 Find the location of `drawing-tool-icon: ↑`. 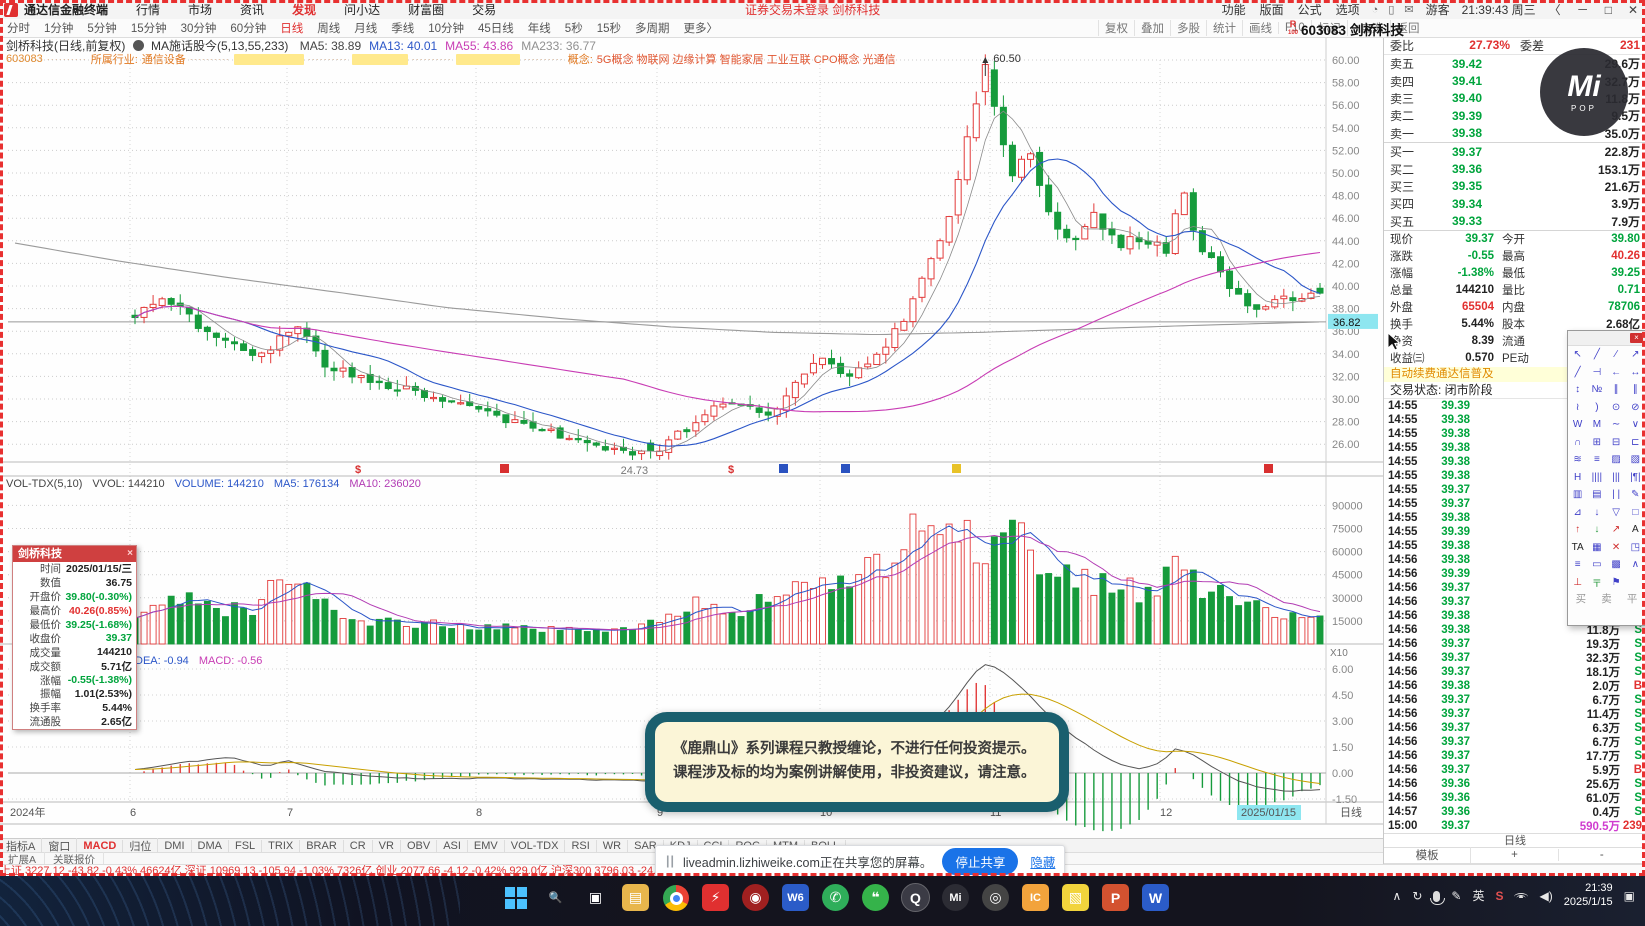

drawing-tool-icon: ↑ is located at coordinates (1577, 530).